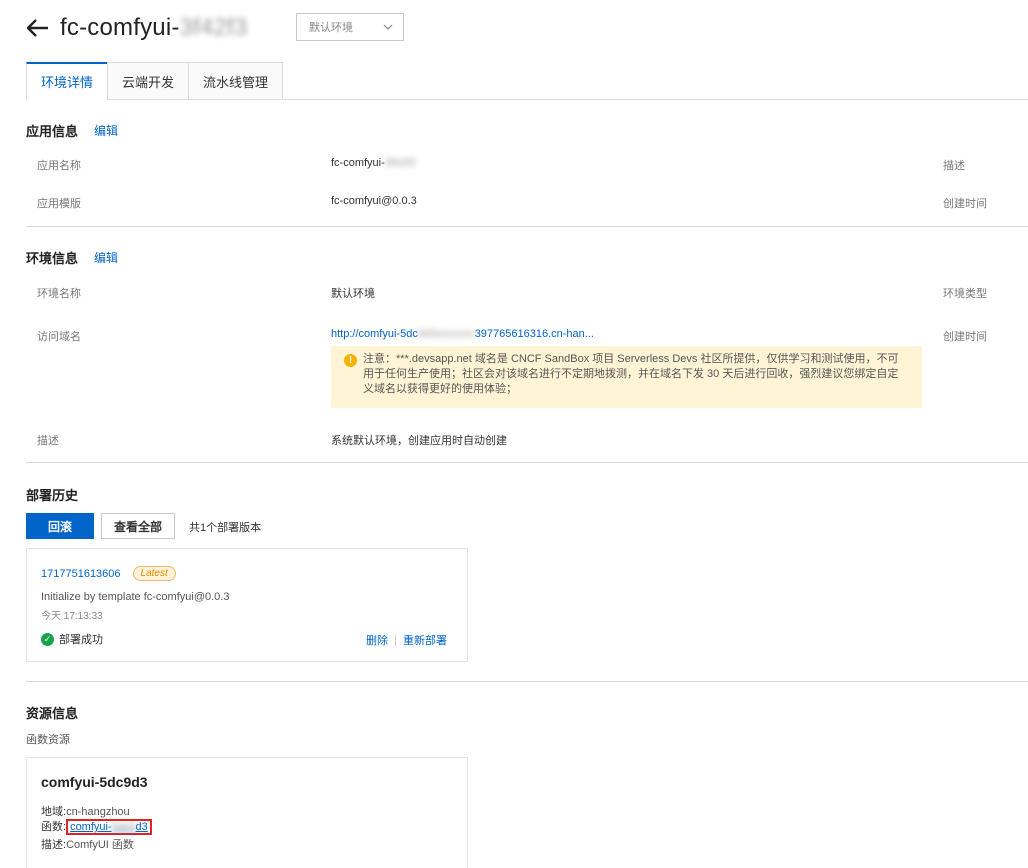  What do you see at coordinates (419, 441) in the screenshot?
I see `env-desc-value: 系统默认环境，创建应用时自动创建` at bounding box center [419, 441].